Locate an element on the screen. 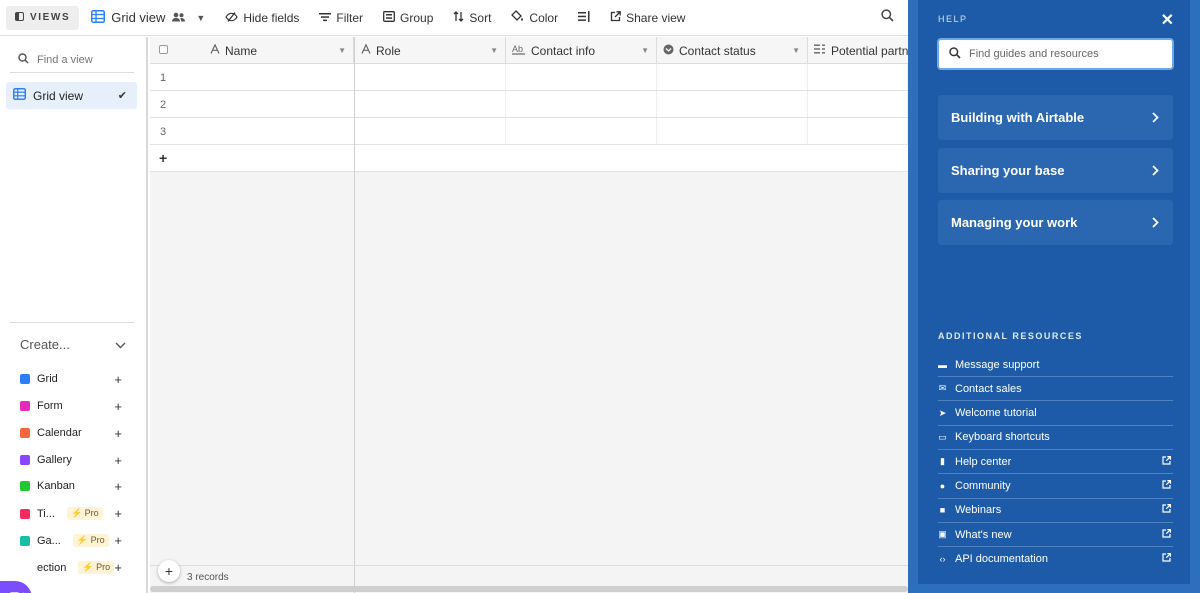 The image size is (1200, 593). keyboard-icon: ▭ is located at coordinates (942, 436).